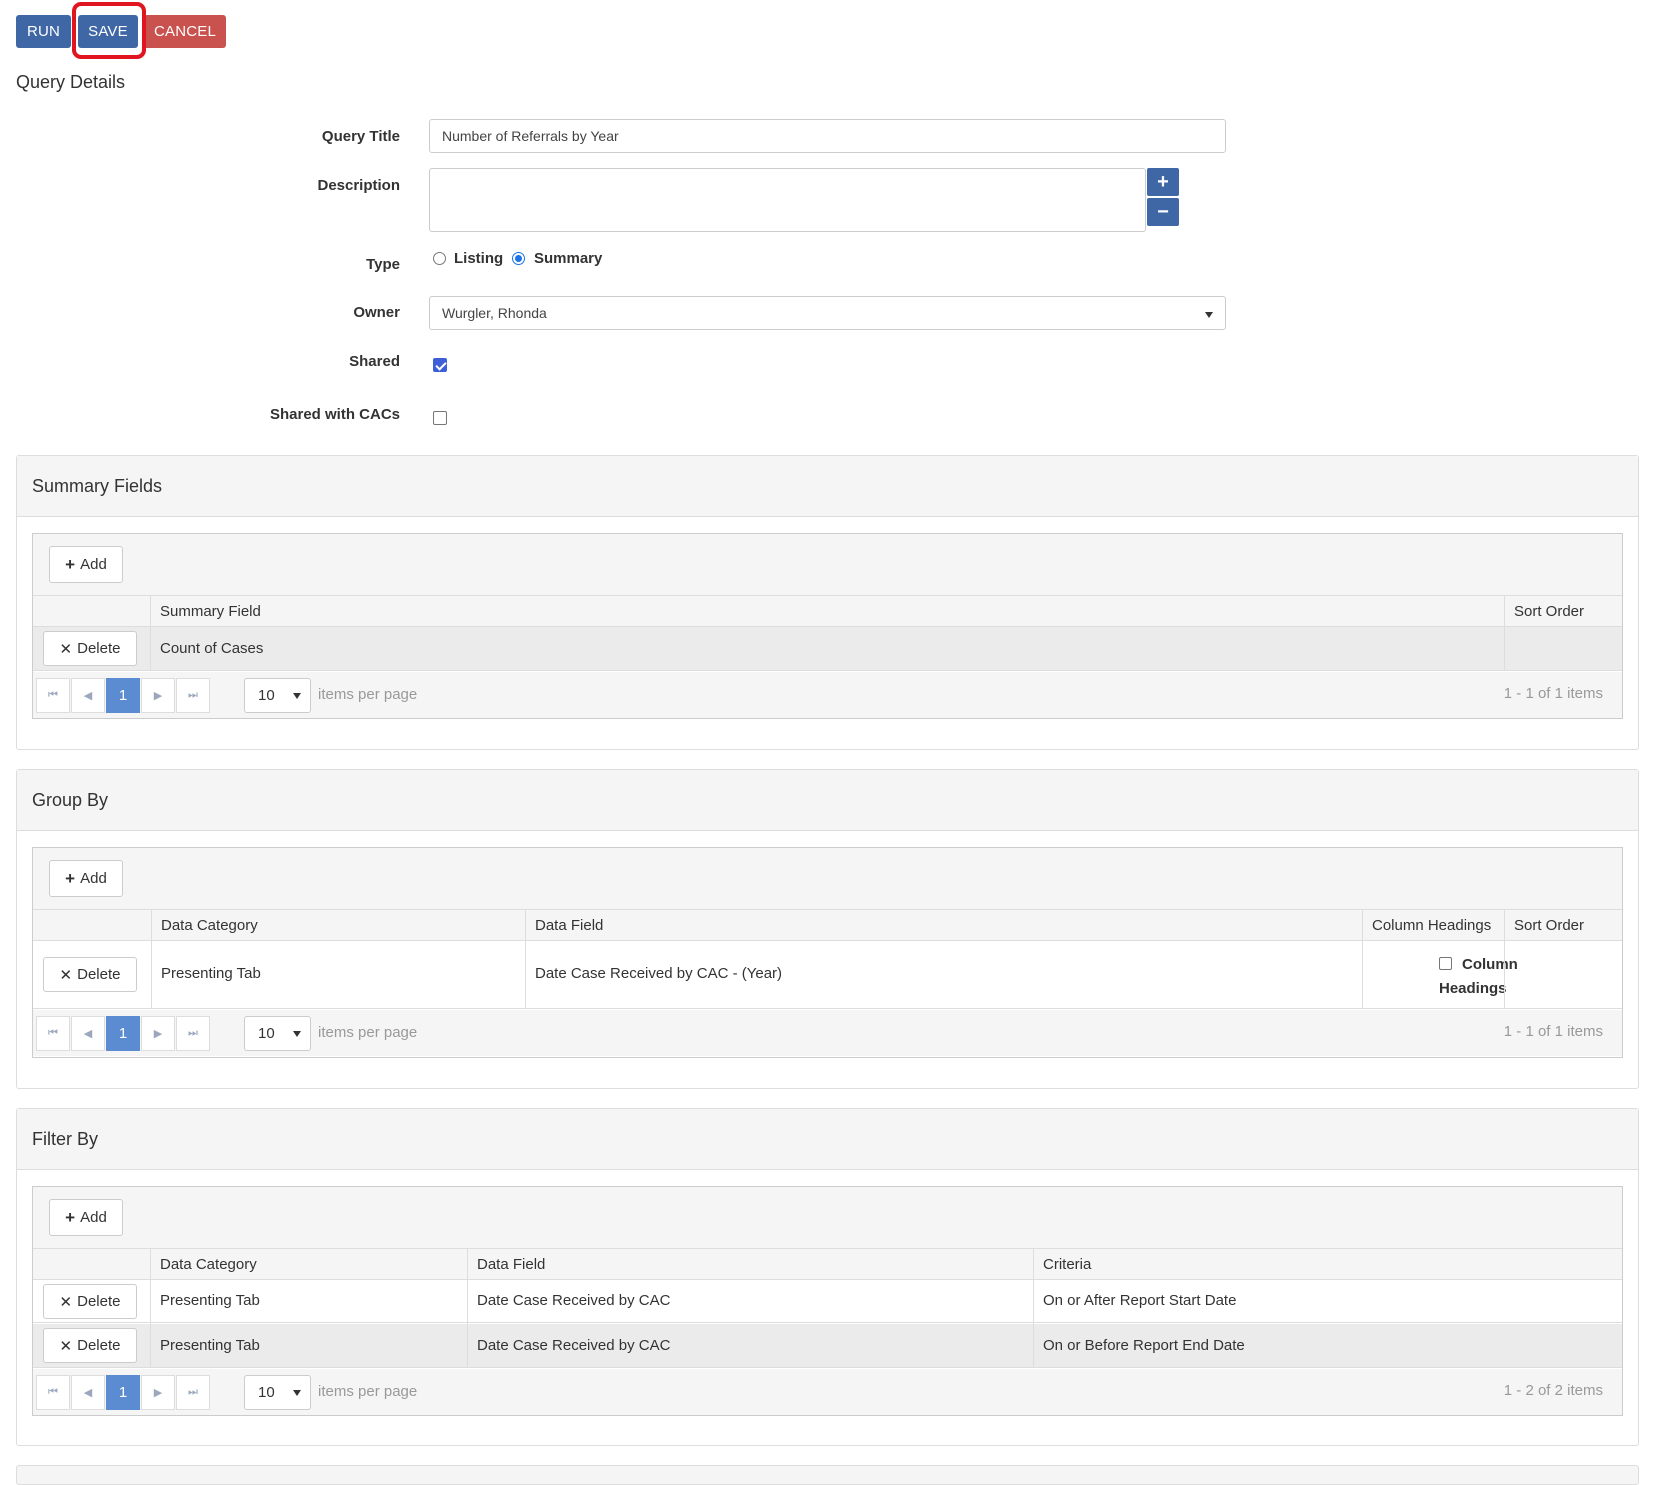  What do you see at coordinates (478, 258) in the screenshot?
I see `type-listing-label: Listing` at bounding box center [478, 258].